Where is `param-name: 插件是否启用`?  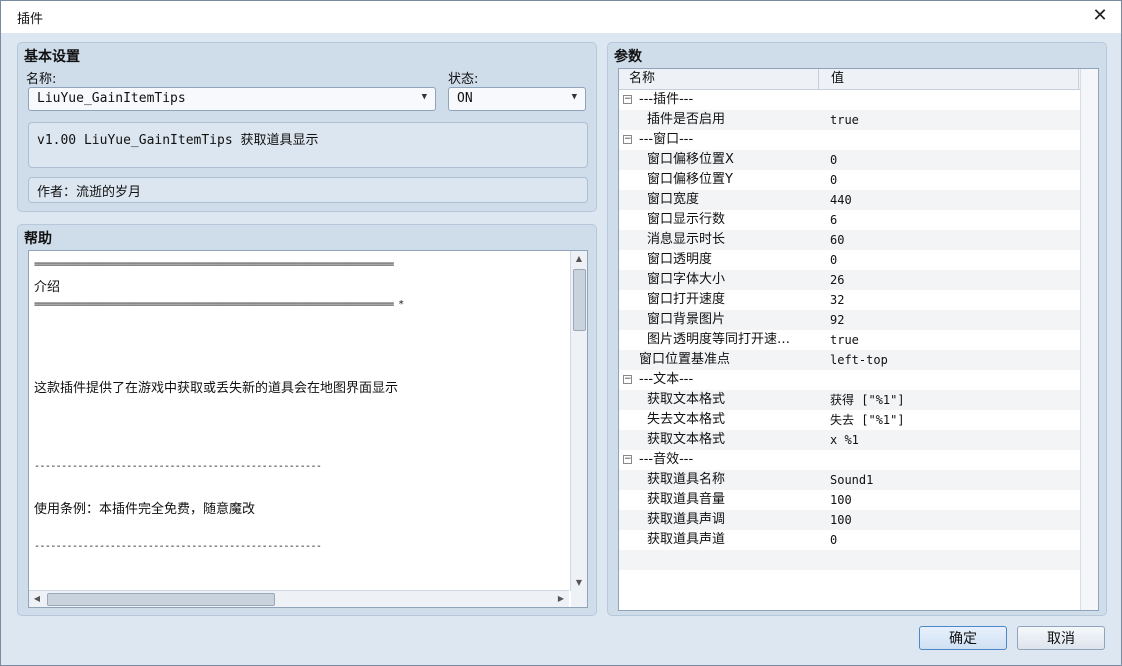
param-name: 插件是否启用 is located at coordinates (686, 119).